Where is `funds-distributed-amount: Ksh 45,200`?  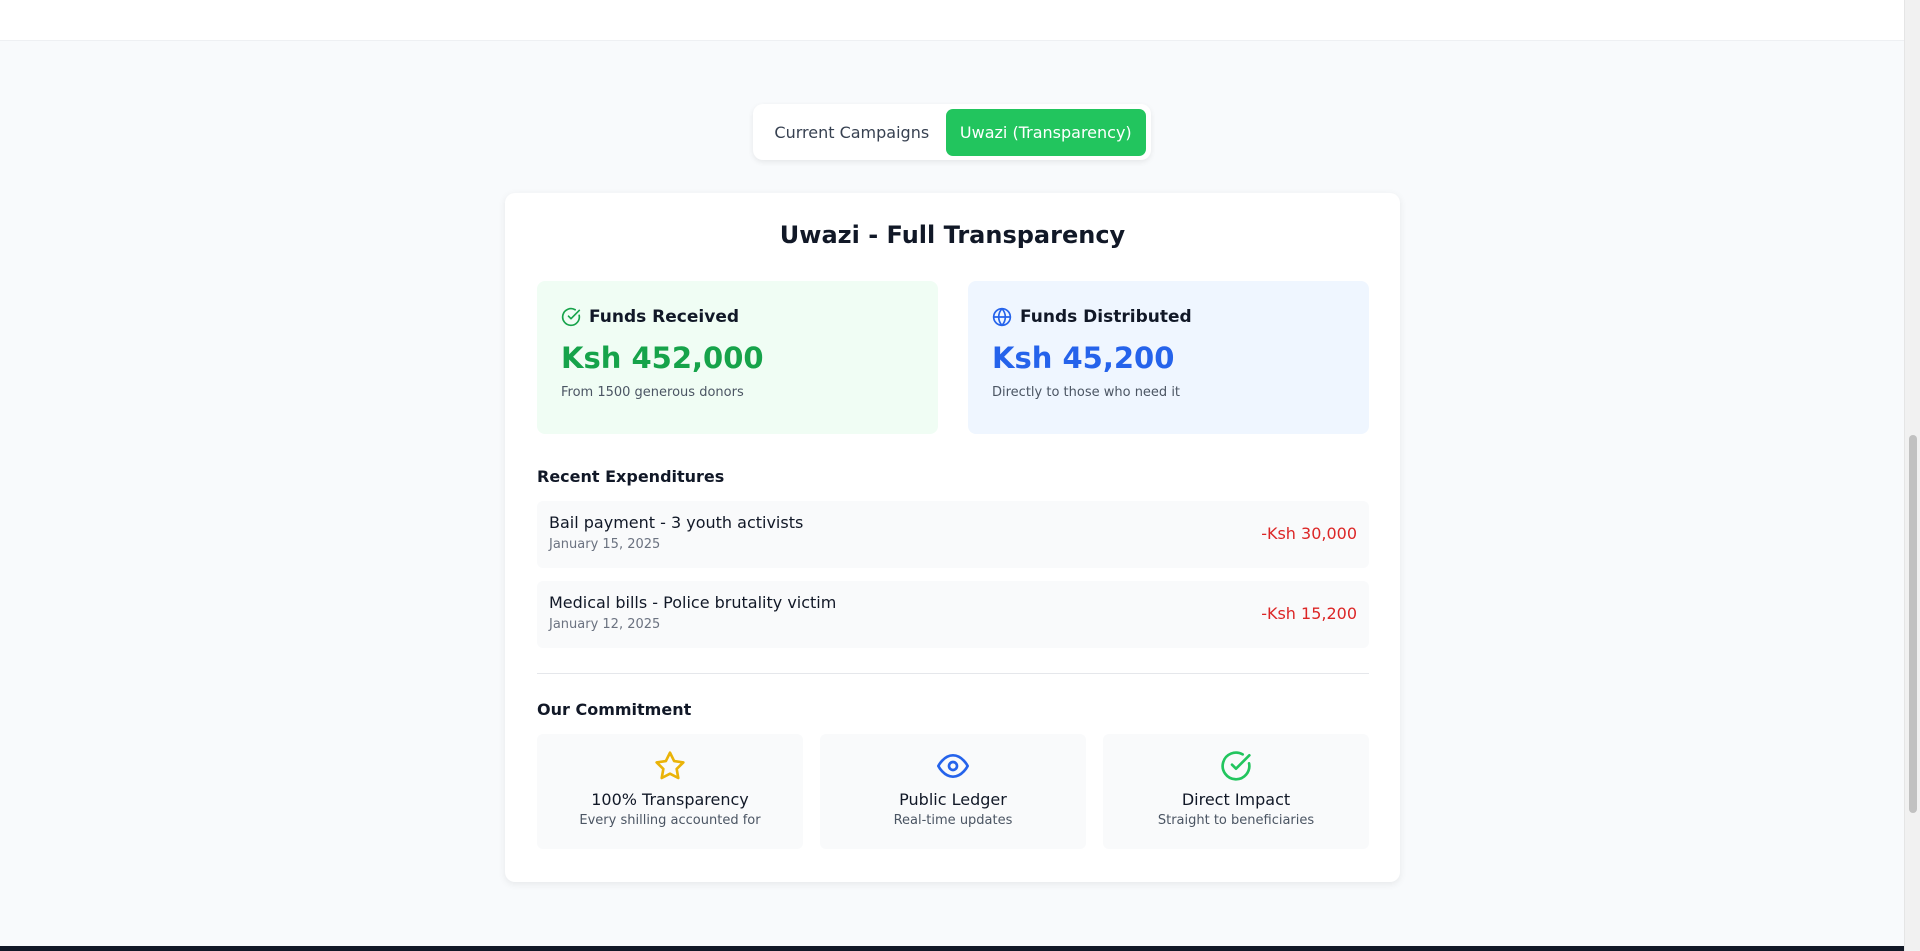
funds-distributed-amount: Ksh 45,200 is located at coordinates (1083, 358).